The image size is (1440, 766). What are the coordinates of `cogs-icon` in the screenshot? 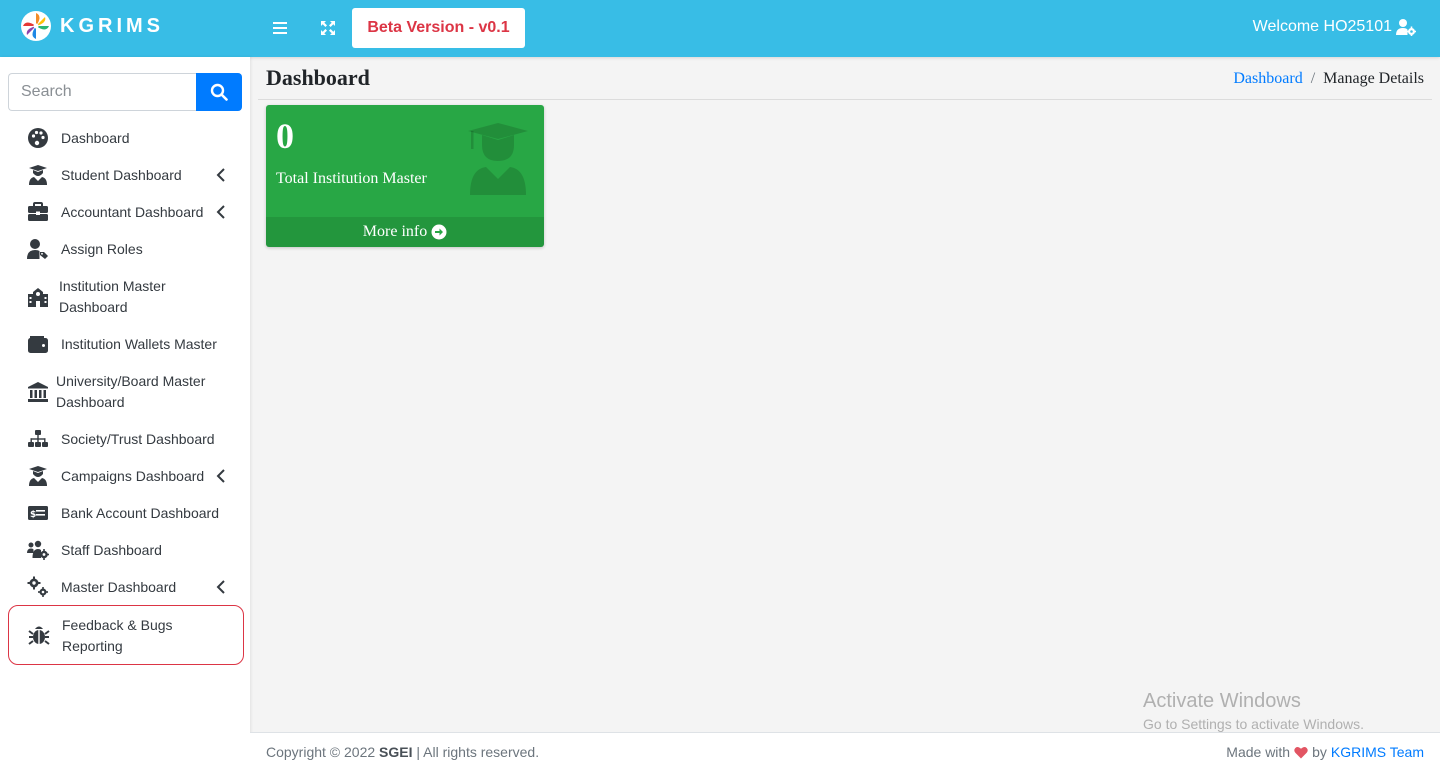 It's located at (38, 587).